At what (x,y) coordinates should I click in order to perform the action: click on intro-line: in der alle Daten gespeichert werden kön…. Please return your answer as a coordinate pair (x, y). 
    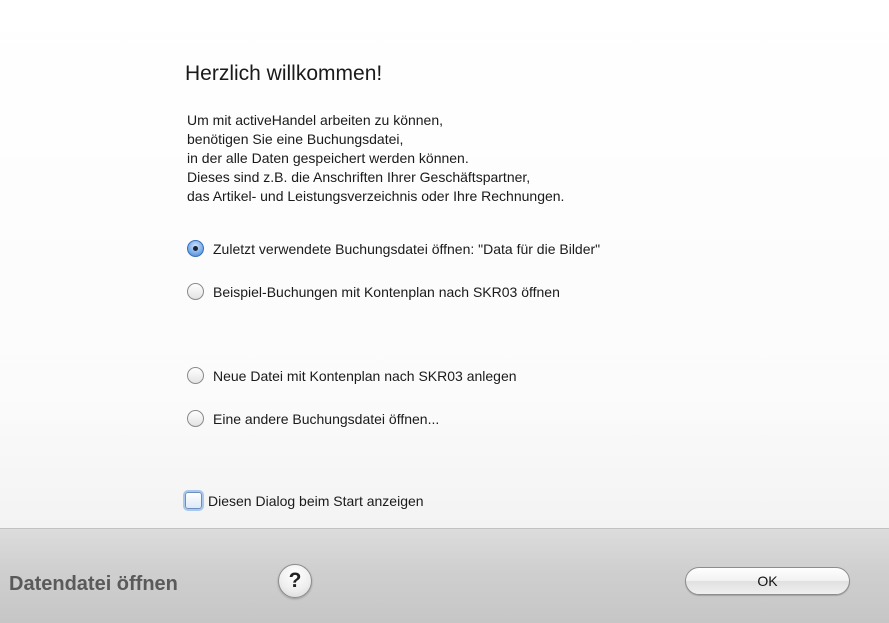
    Looking at the image, I should click on (328, 158).